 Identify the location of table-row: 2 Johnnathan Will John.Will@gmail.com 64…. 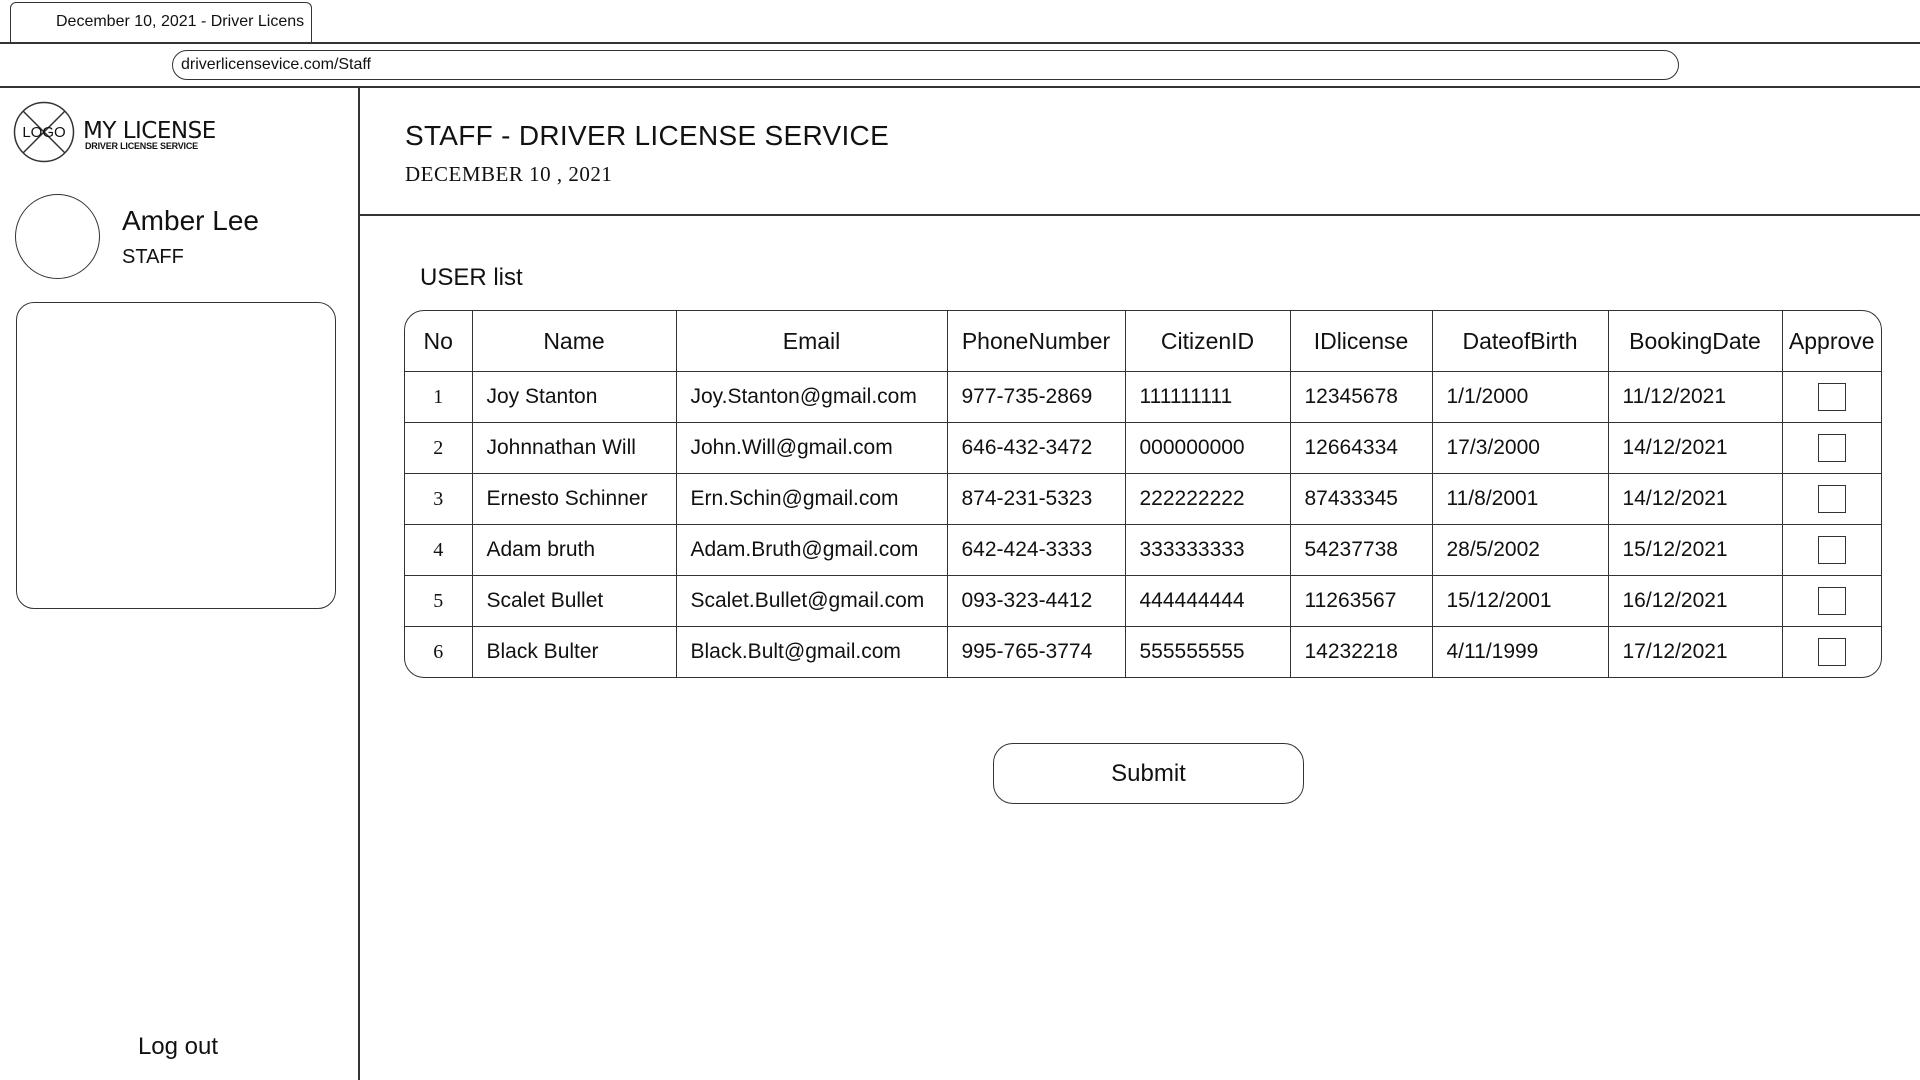
(1143, 448).